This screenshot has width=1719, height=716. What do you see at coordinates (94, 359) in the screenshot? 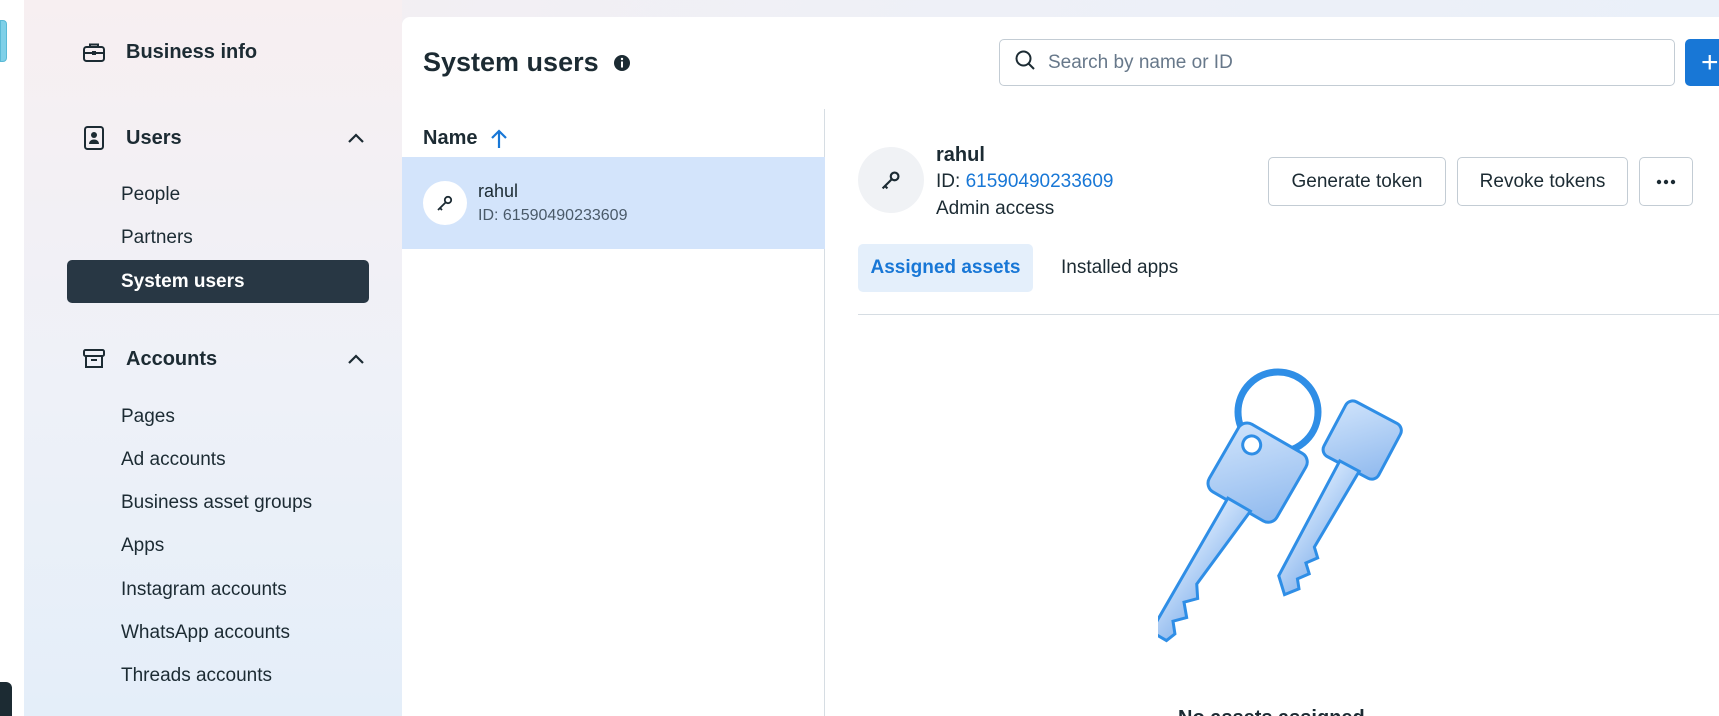
I see `archive-box-icon` at bounding box center [94, 359].